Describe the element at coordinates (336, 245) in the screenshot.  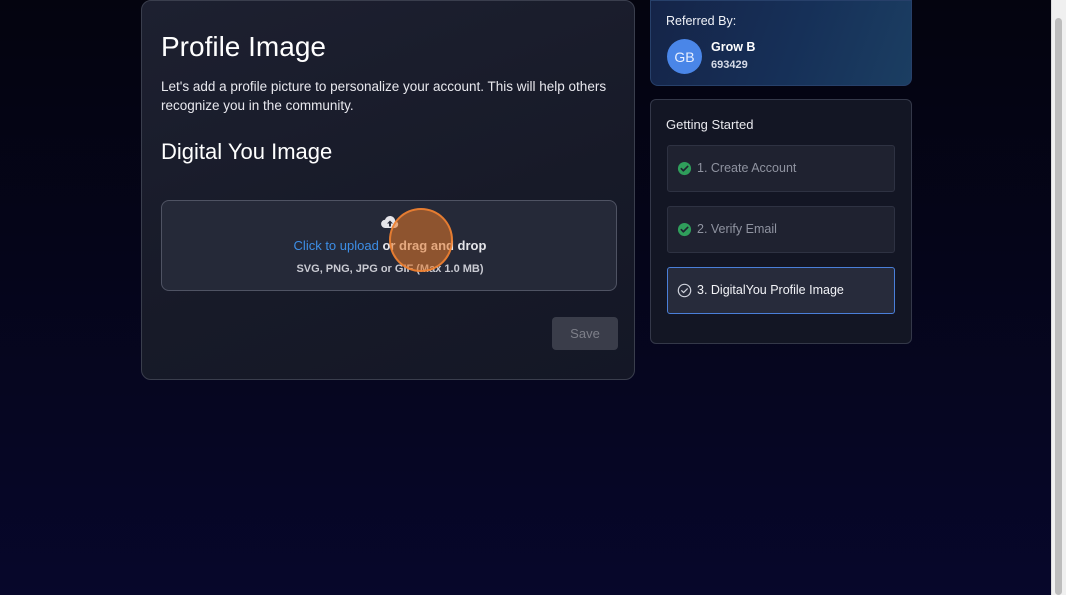
I see `click-to-upload-link: Click to upload` at that location.